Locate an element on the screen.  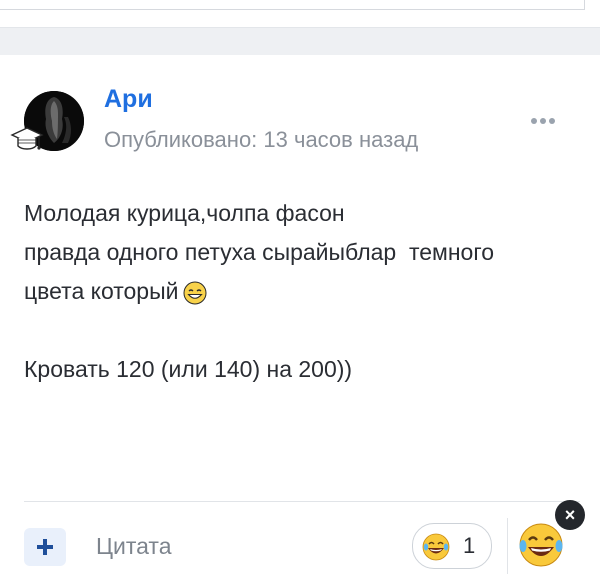
smile-emoji-icon is located at coordinates (195, 293).